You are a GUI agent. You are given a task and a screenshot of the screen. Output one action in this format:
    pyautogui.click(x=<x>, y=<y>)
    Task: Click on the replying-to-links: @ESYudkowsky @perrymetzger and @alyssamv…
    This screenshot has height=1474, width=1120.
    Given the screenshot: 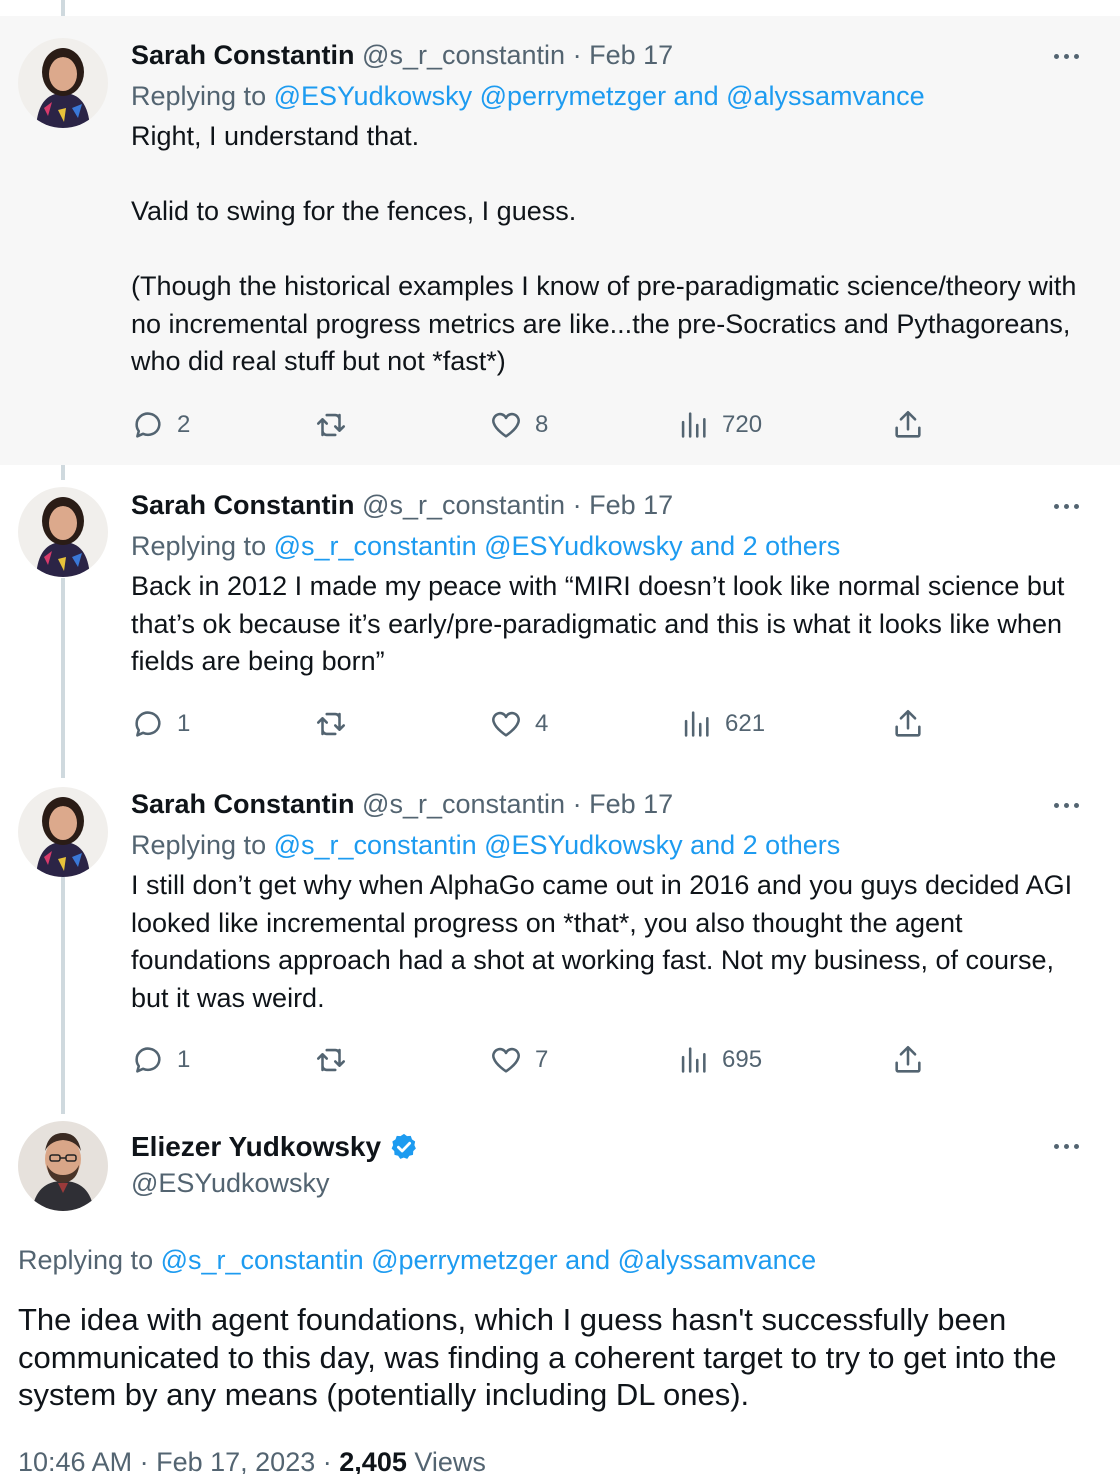 What is the action you would take?
    pyautogui.click(x=599, y=96)
    